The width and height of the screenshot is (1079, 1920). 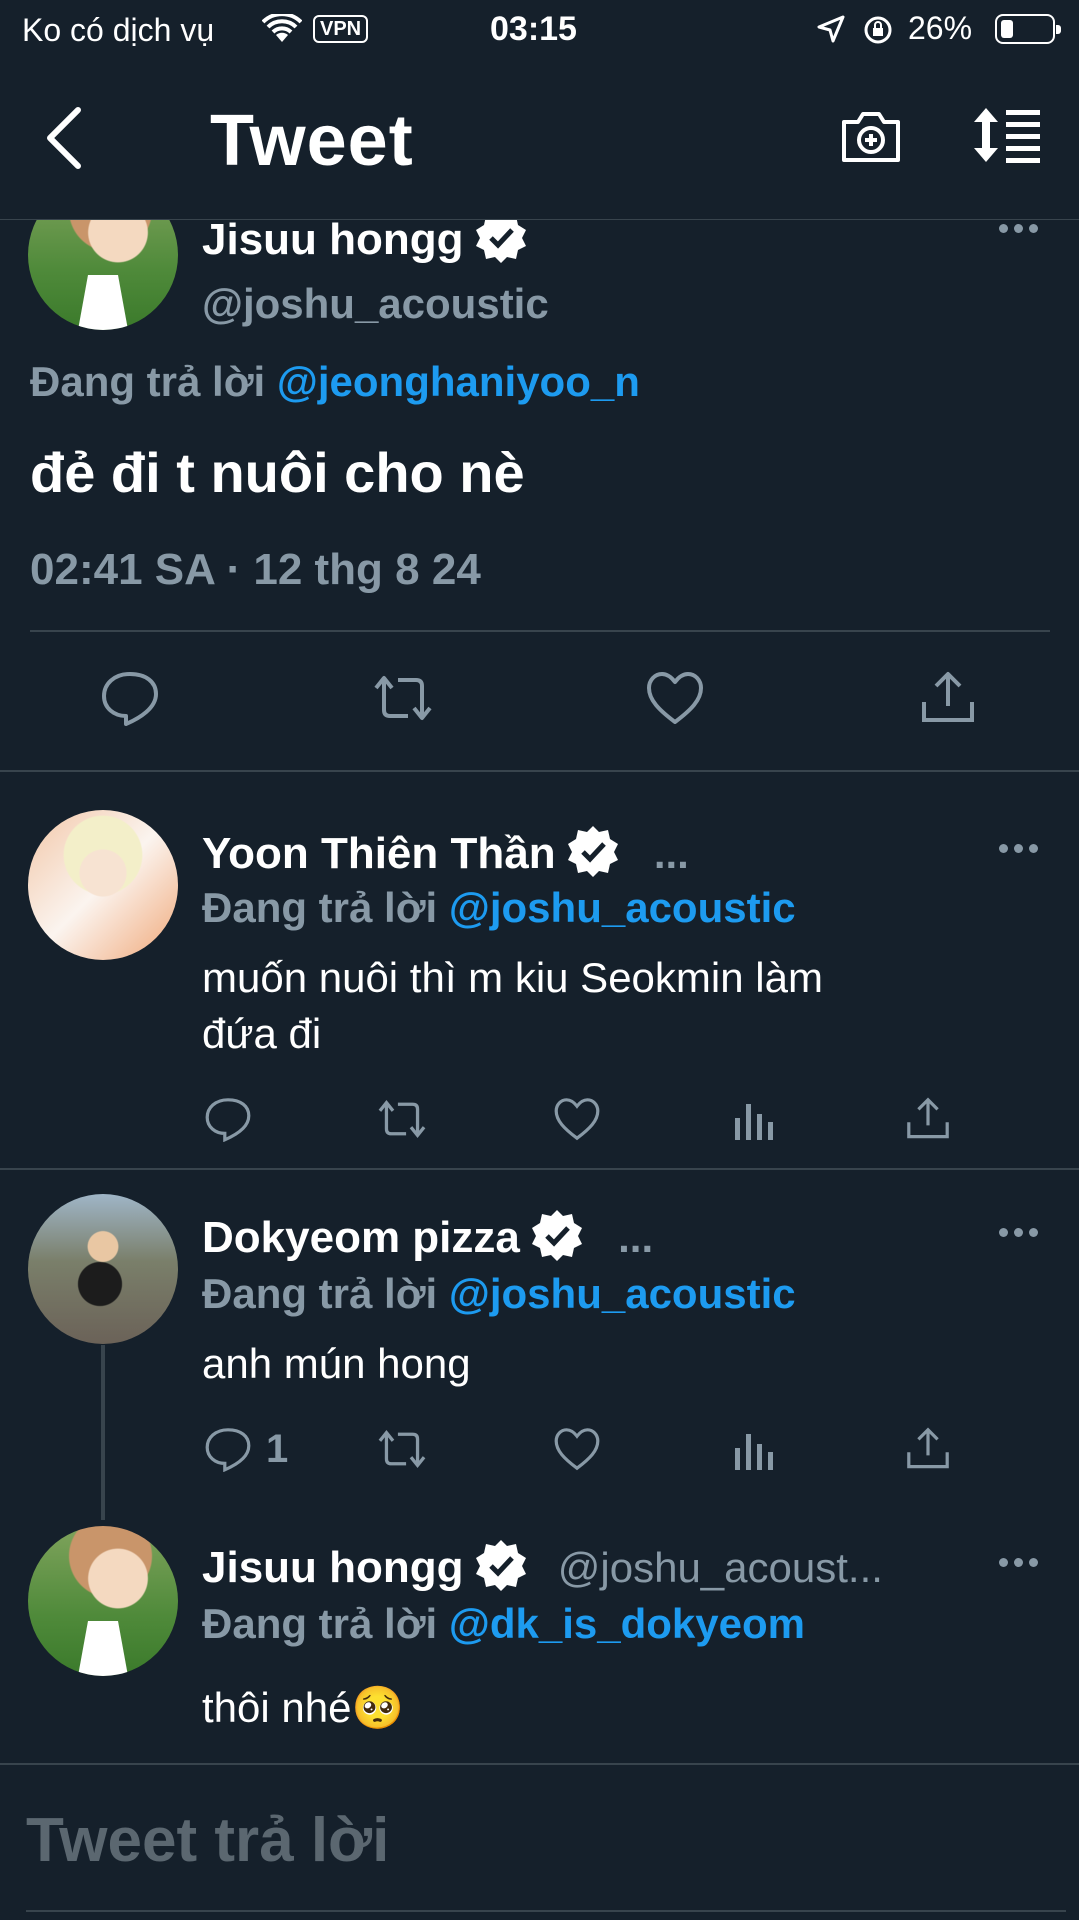 I want to click on camera-plus-icon, so click(x=871, y=138).